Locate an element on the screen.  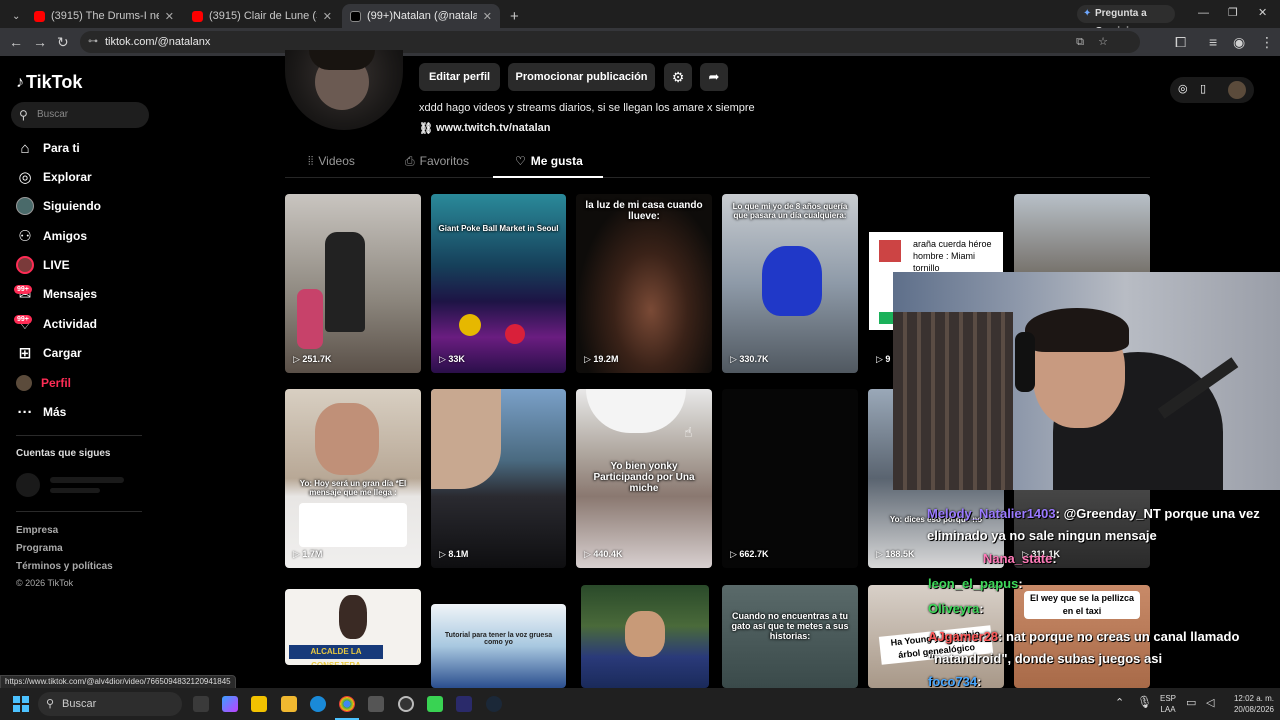
terminal-icon is located at coordinates (376, 704).